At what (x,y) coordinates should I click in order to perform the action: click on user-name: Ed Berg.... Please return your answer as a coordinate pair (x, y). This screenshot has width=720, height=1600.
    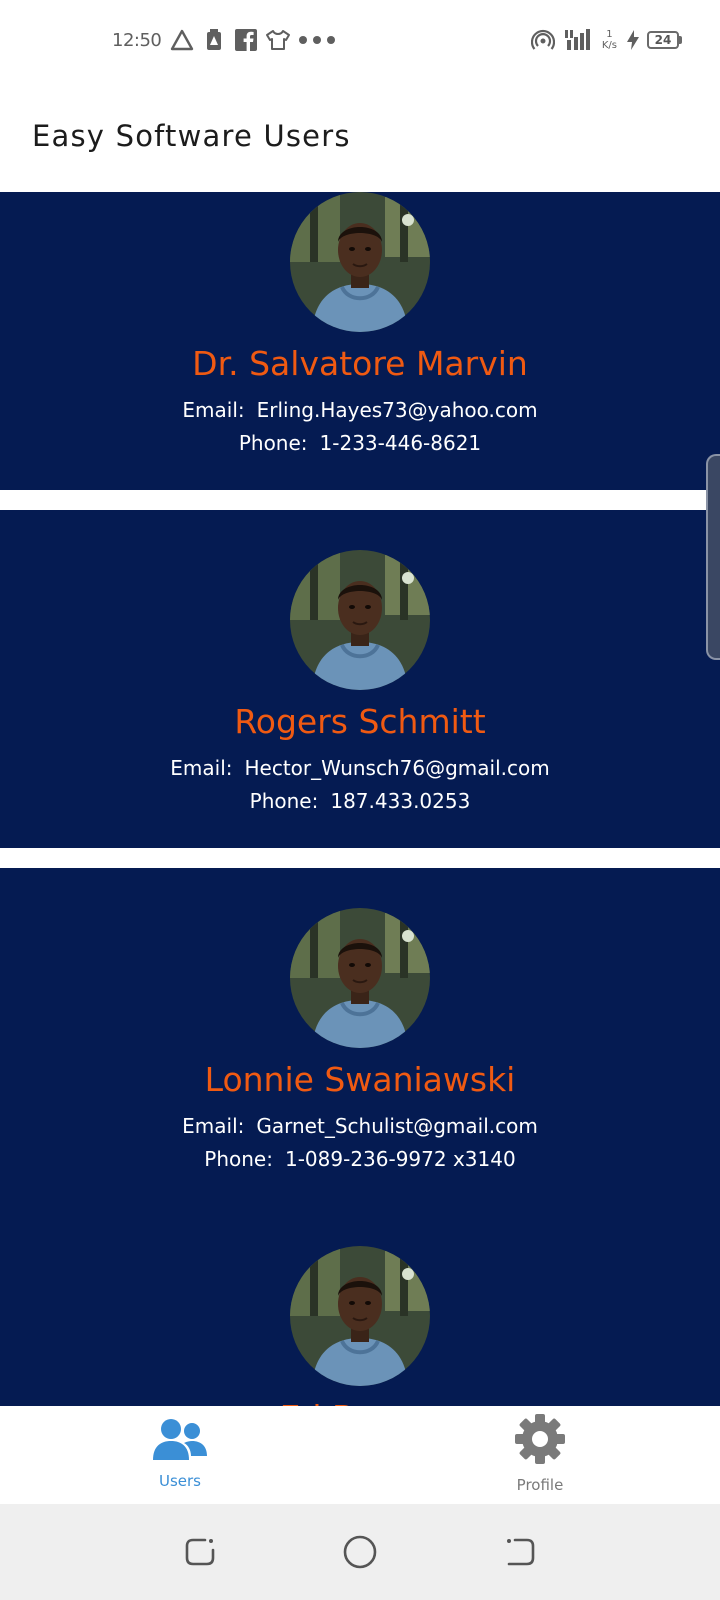
    Looking at the image, I should click on (360, 1402).